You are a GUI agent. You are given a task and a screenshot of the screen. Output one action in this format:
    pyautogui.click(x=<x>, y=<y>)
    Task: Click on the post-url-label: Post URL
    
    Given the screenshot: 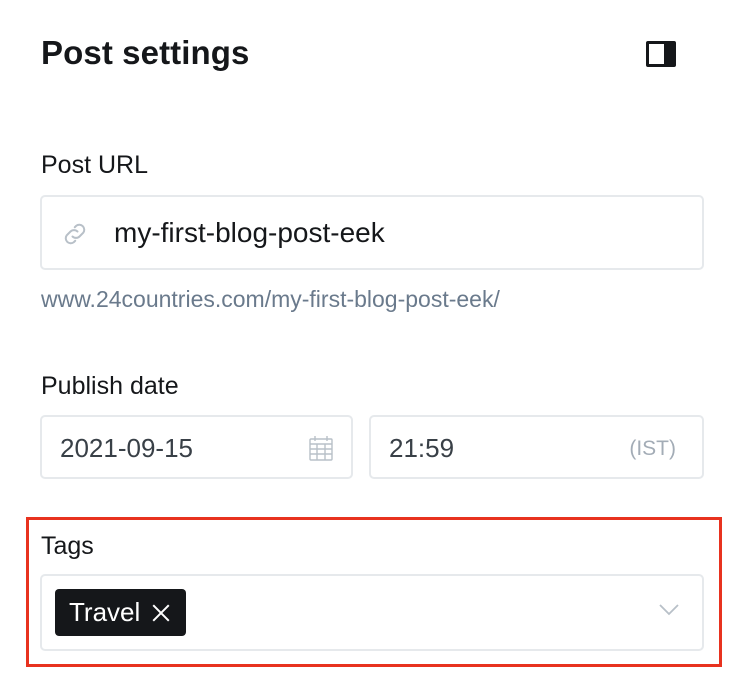 What is the action you would take?
    pyautogui.click(x=94, y=165)
    